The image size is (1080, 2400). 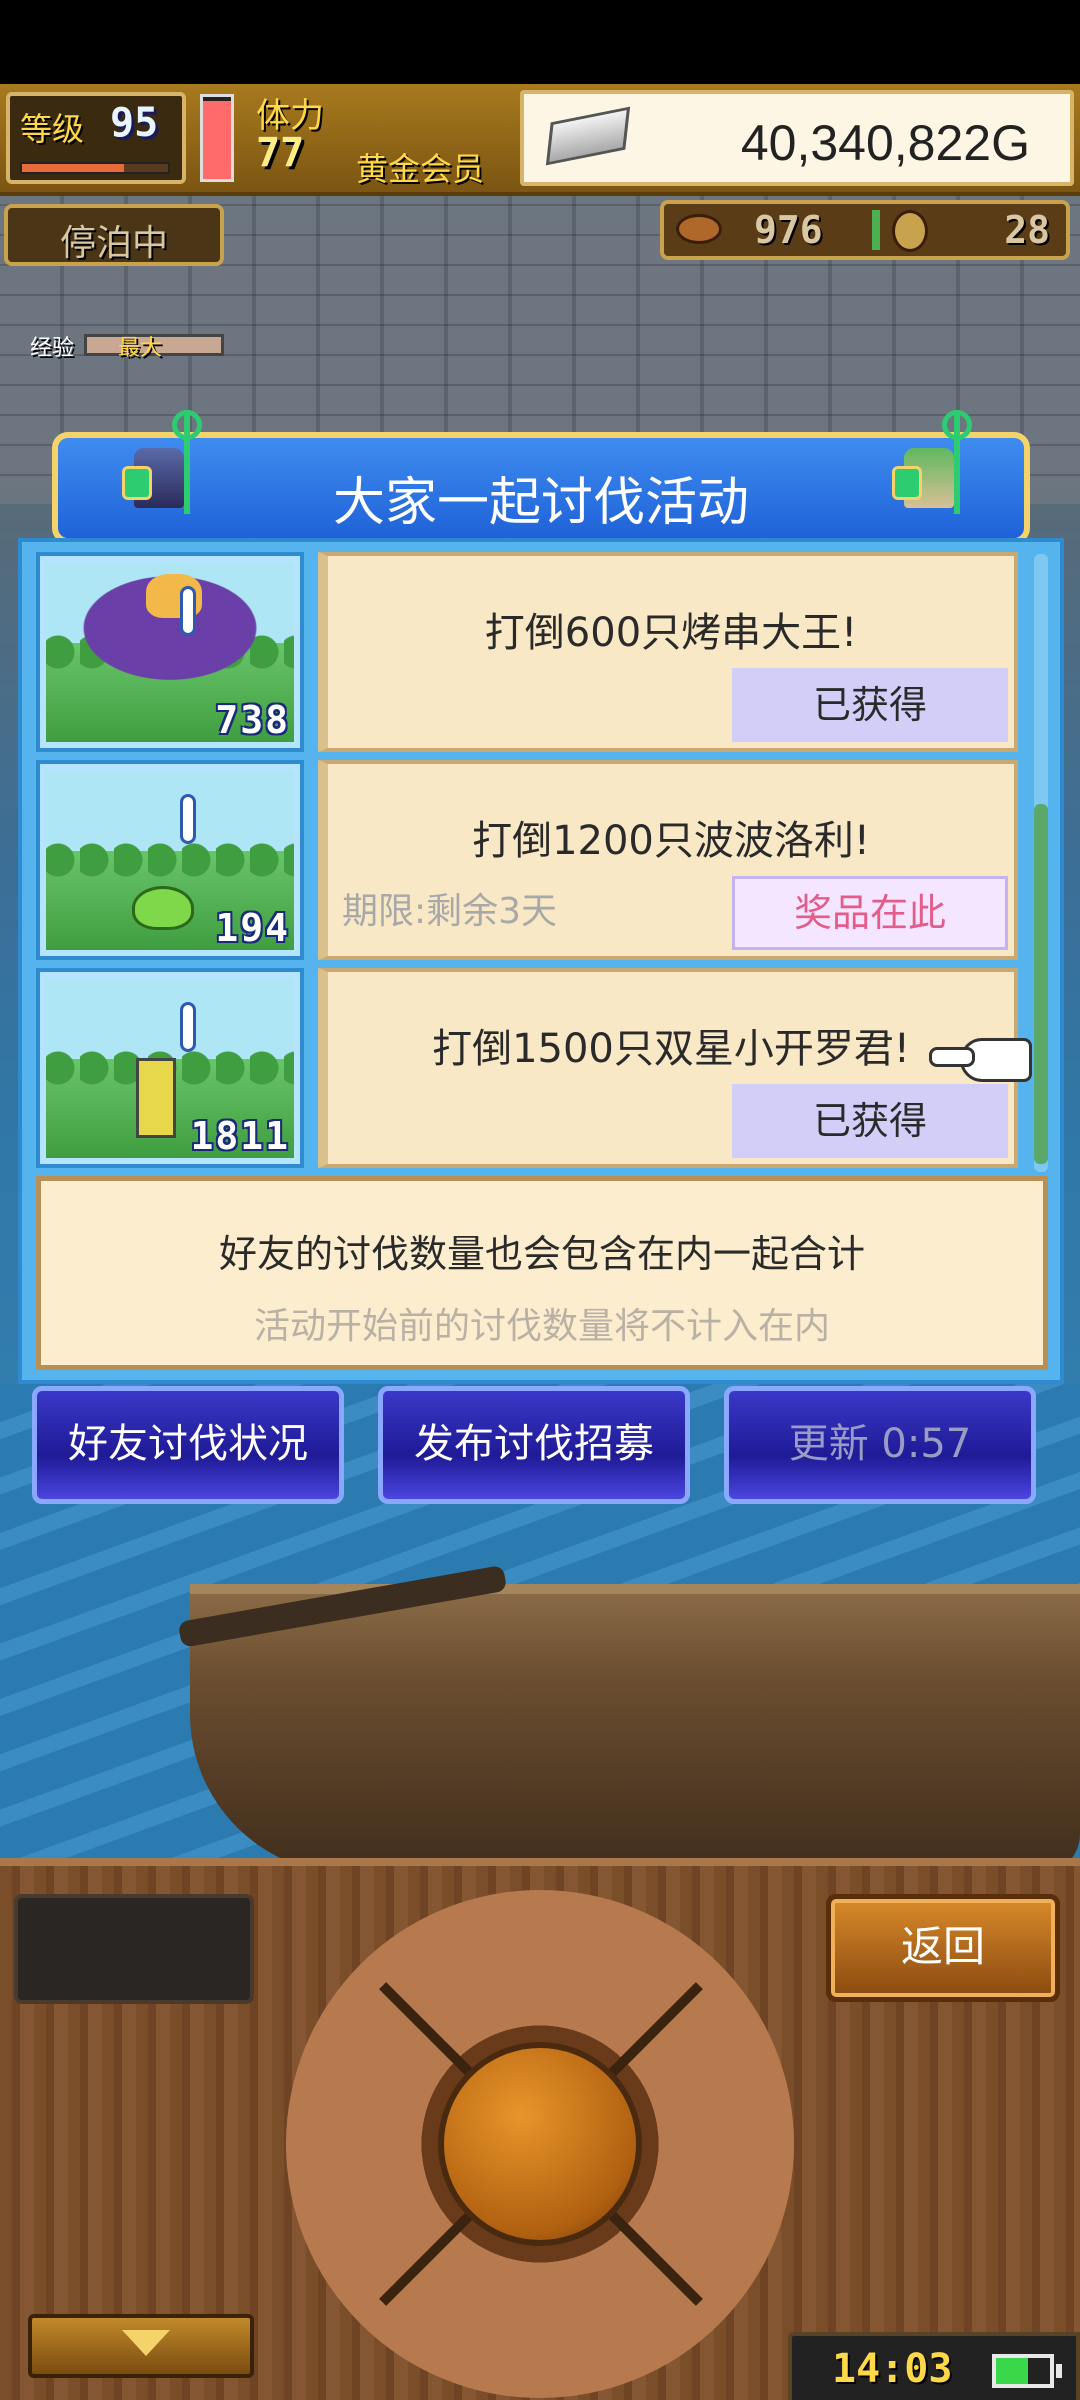 I want to click on quest-row: 1811 打倒1500只双星小开罗君! 已获得, so click(x=531, y=1068).